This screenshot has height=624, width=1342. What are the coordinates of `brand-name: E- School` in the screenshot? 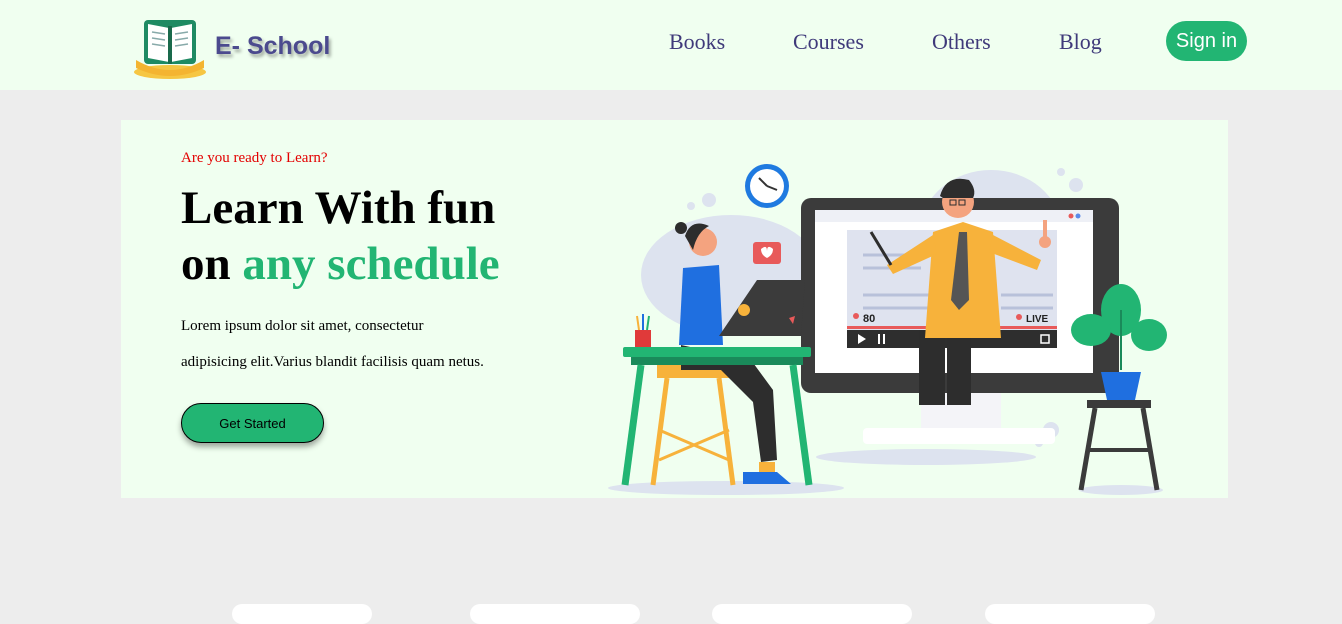 It's located at (272, 46).